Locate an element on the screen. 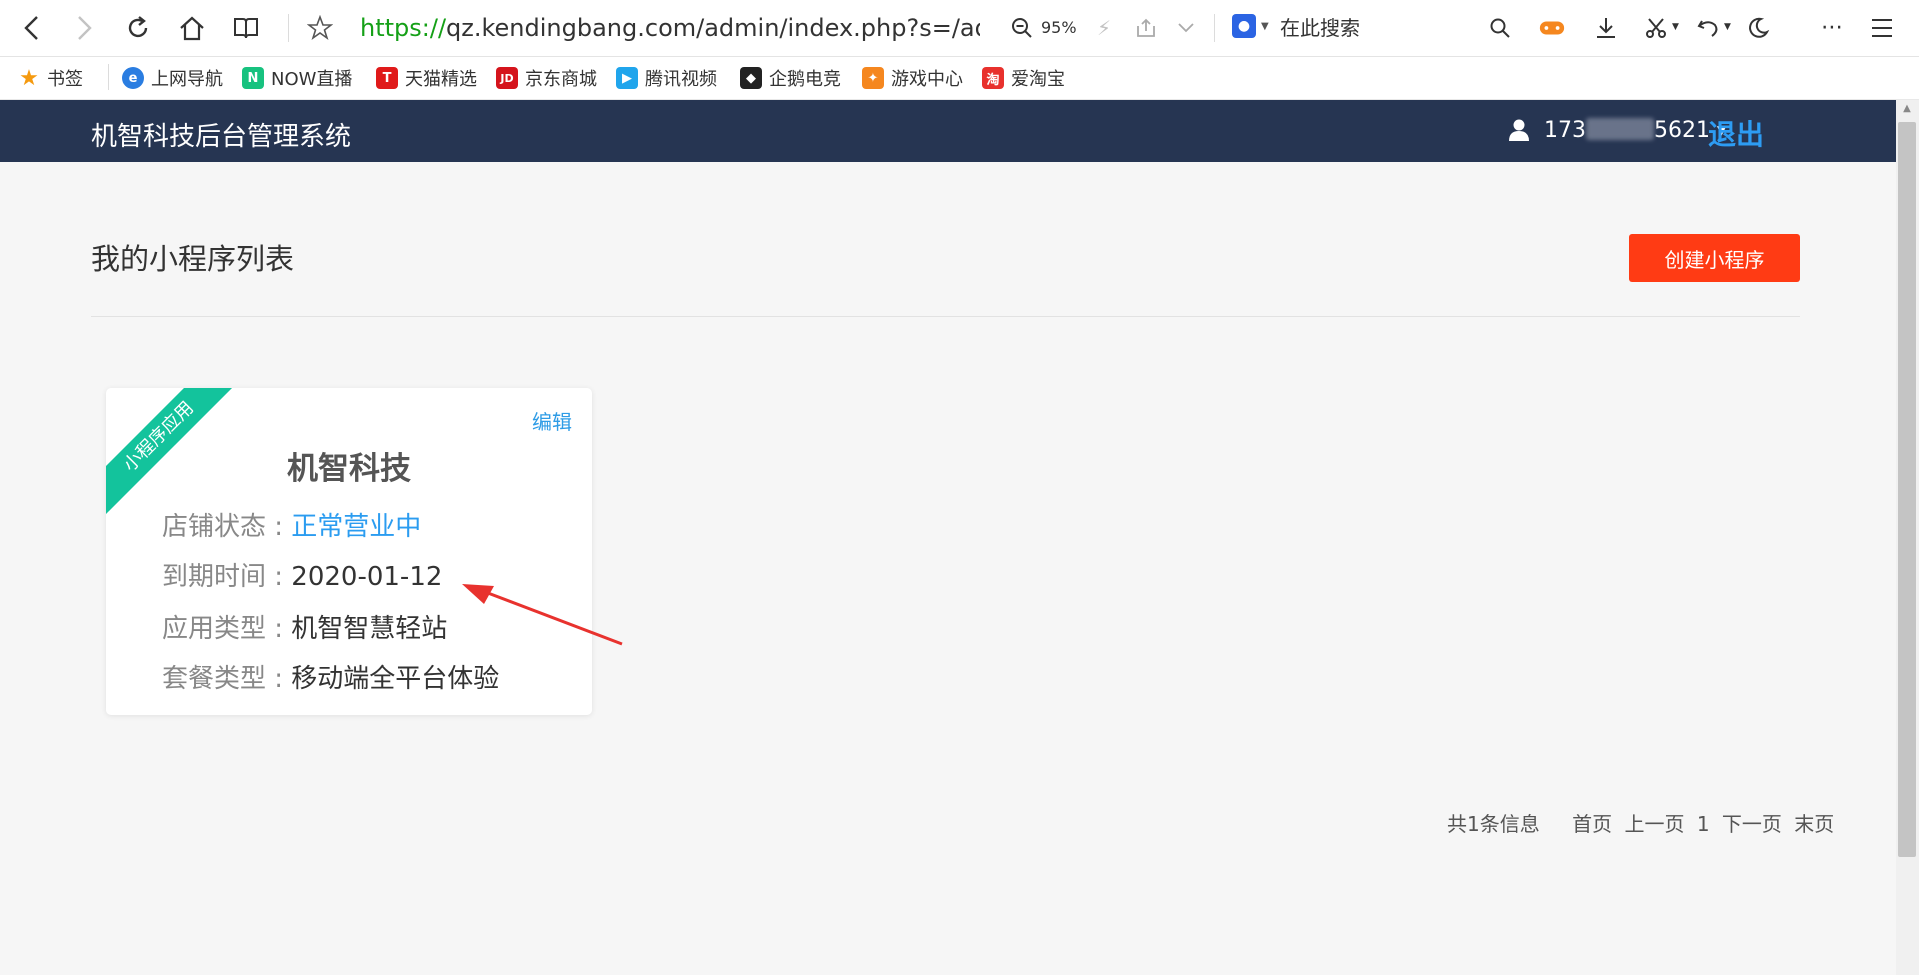 This screenshot has width=1919, height=975. scissors-dropdown-icon: ▼ is located at coordinates (1675, 27).